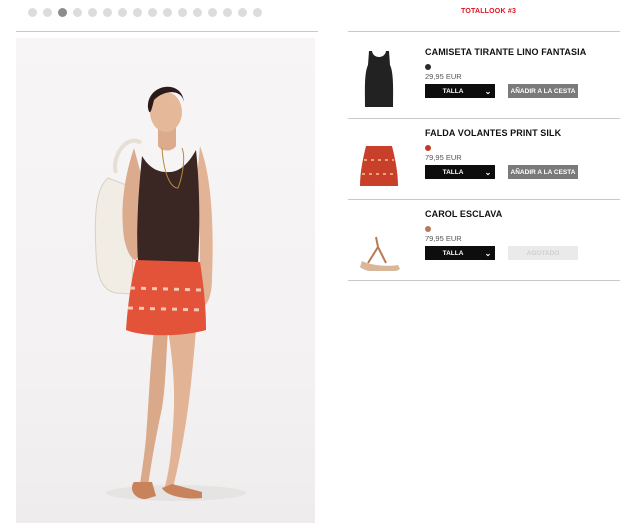 The height and width of the screenshot is (526, 640). Describe the element at coordinates (379, 77) in the screenshot. I see `tank-top-thumbnail` at that location.